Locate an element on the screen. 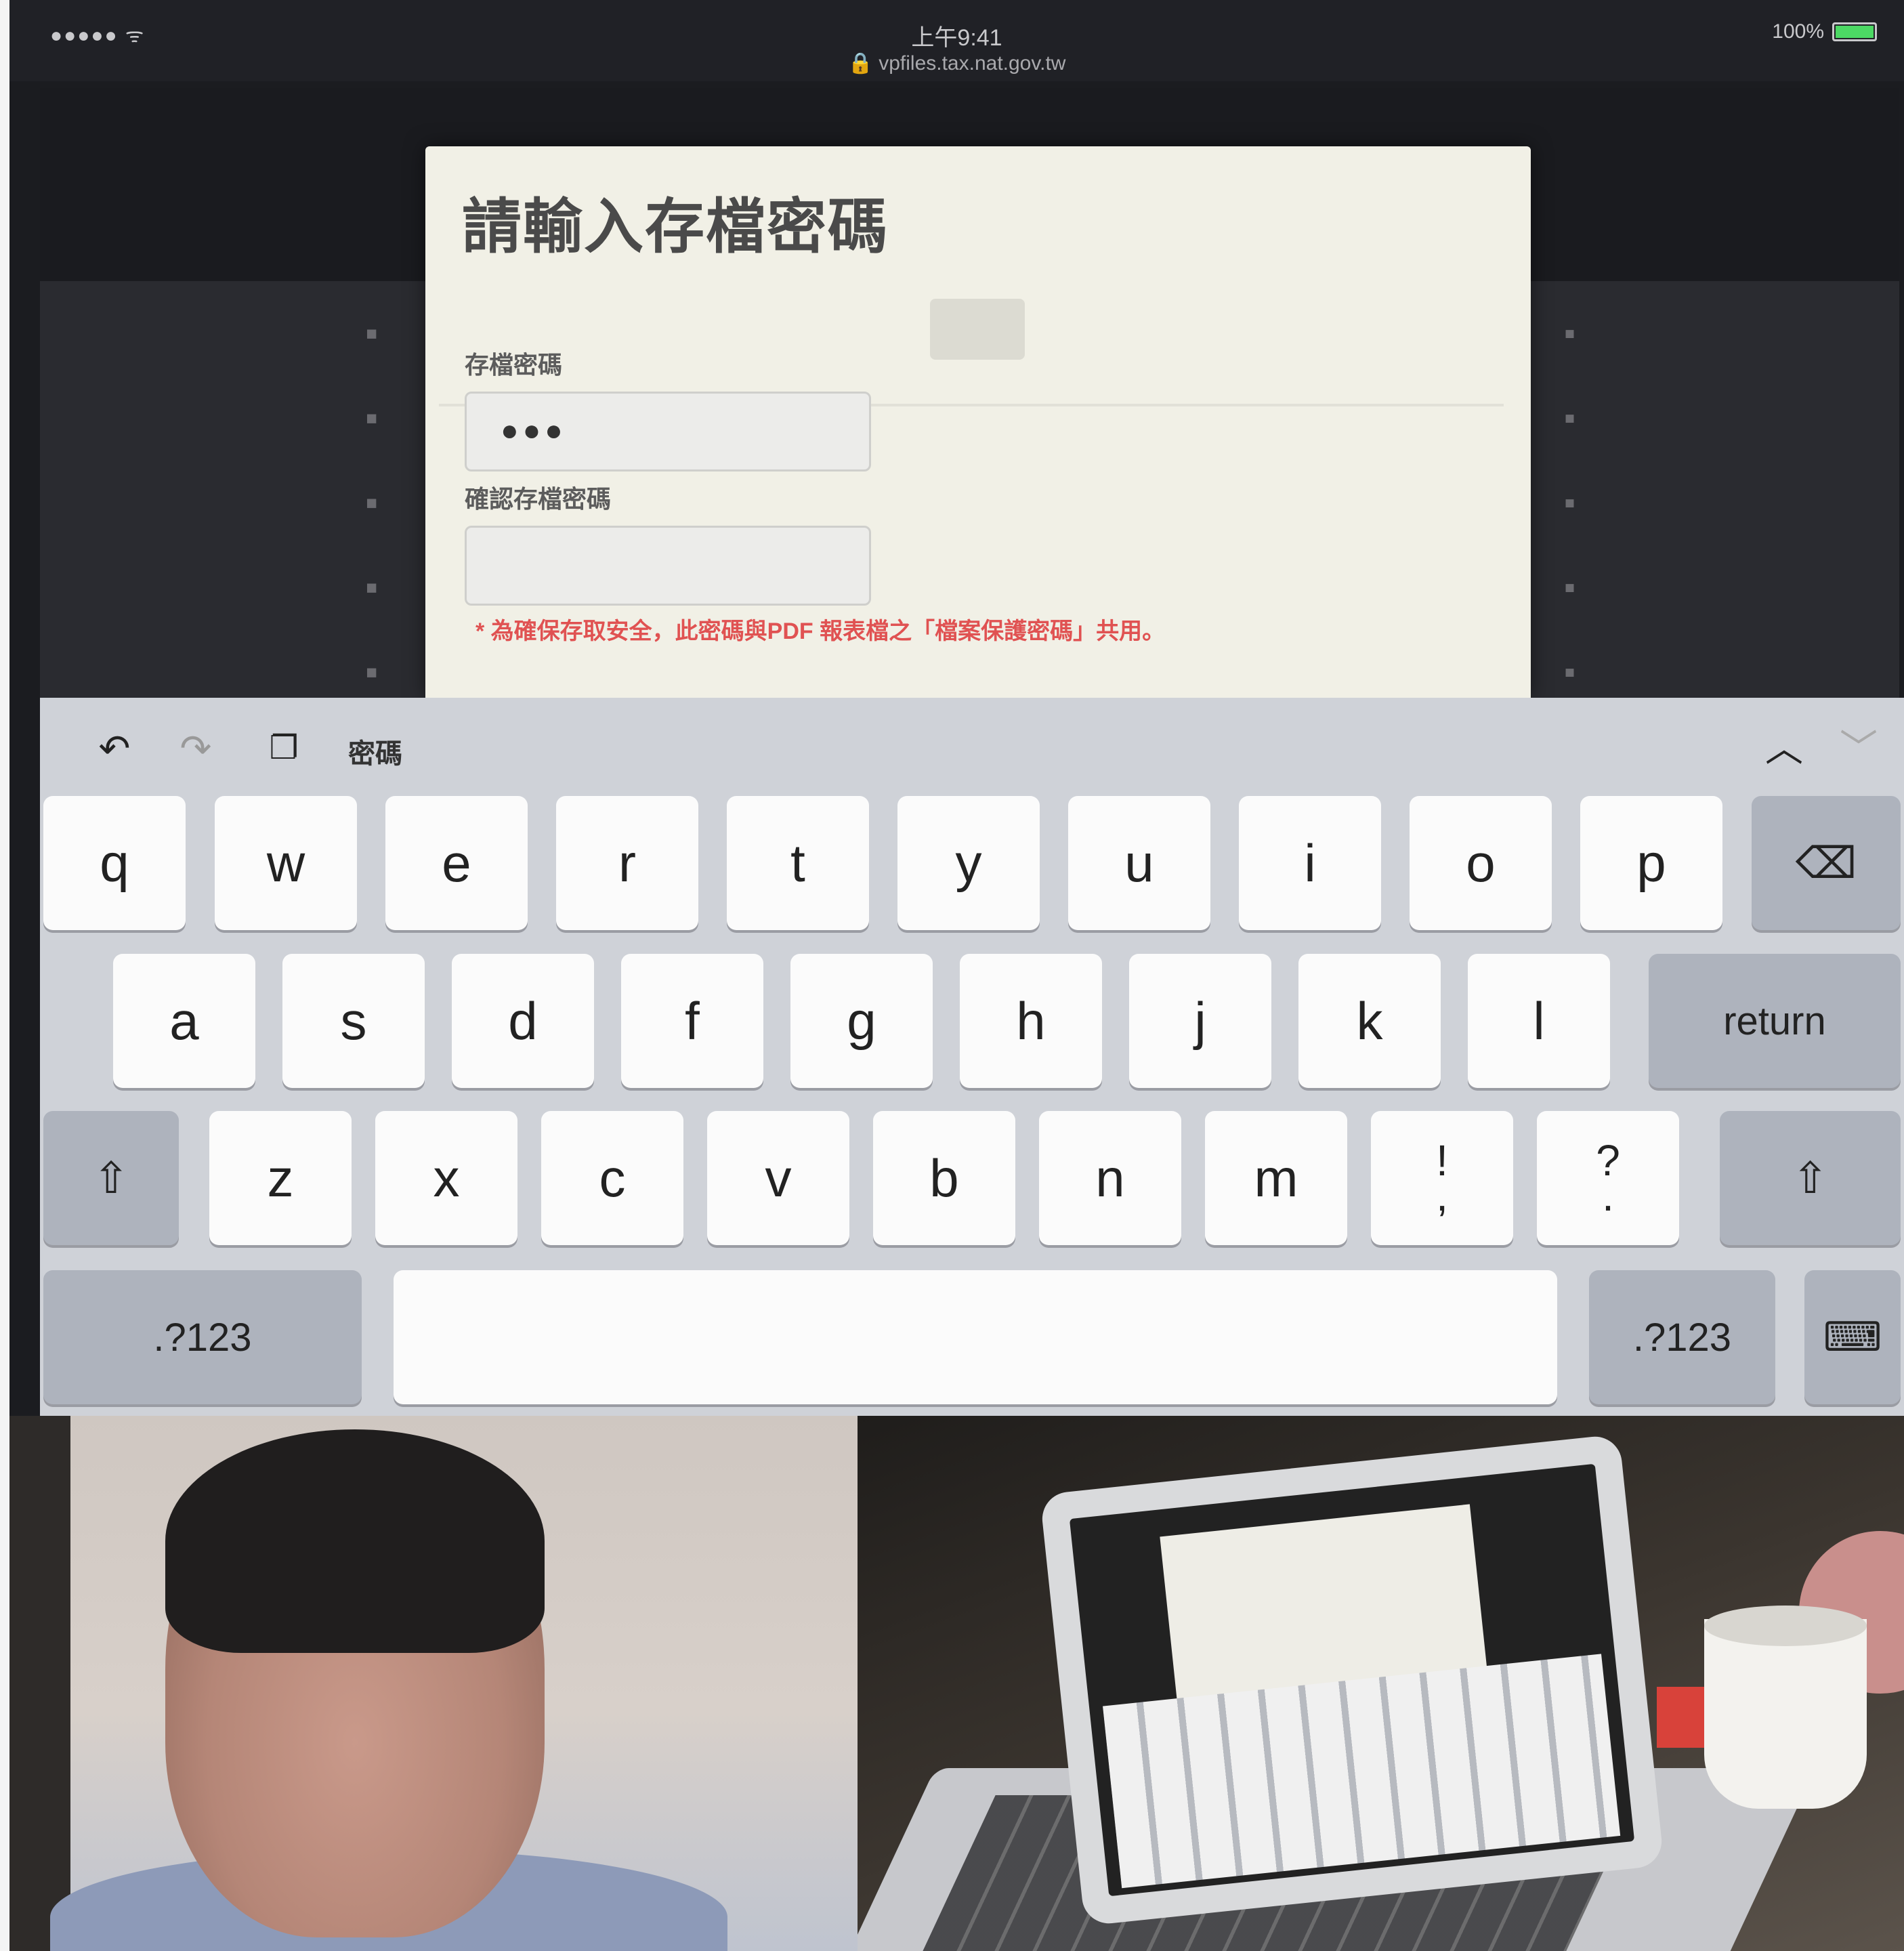 This screenshot has width=1904, height=1951. return-key: return is located at coordinates (1775, 1021).